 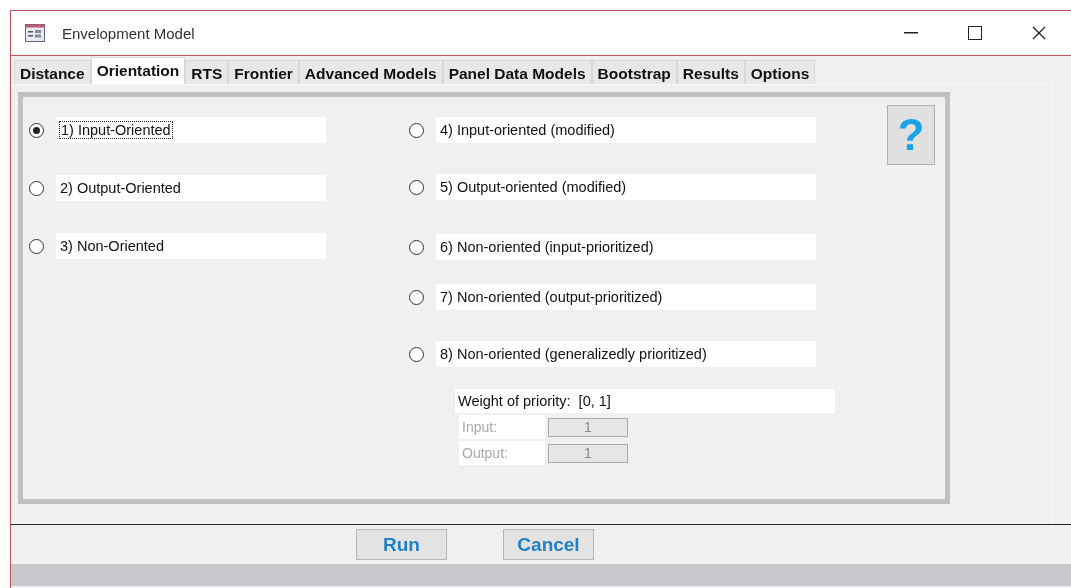 I want to click on form-icon, so click(x=35, y=33).